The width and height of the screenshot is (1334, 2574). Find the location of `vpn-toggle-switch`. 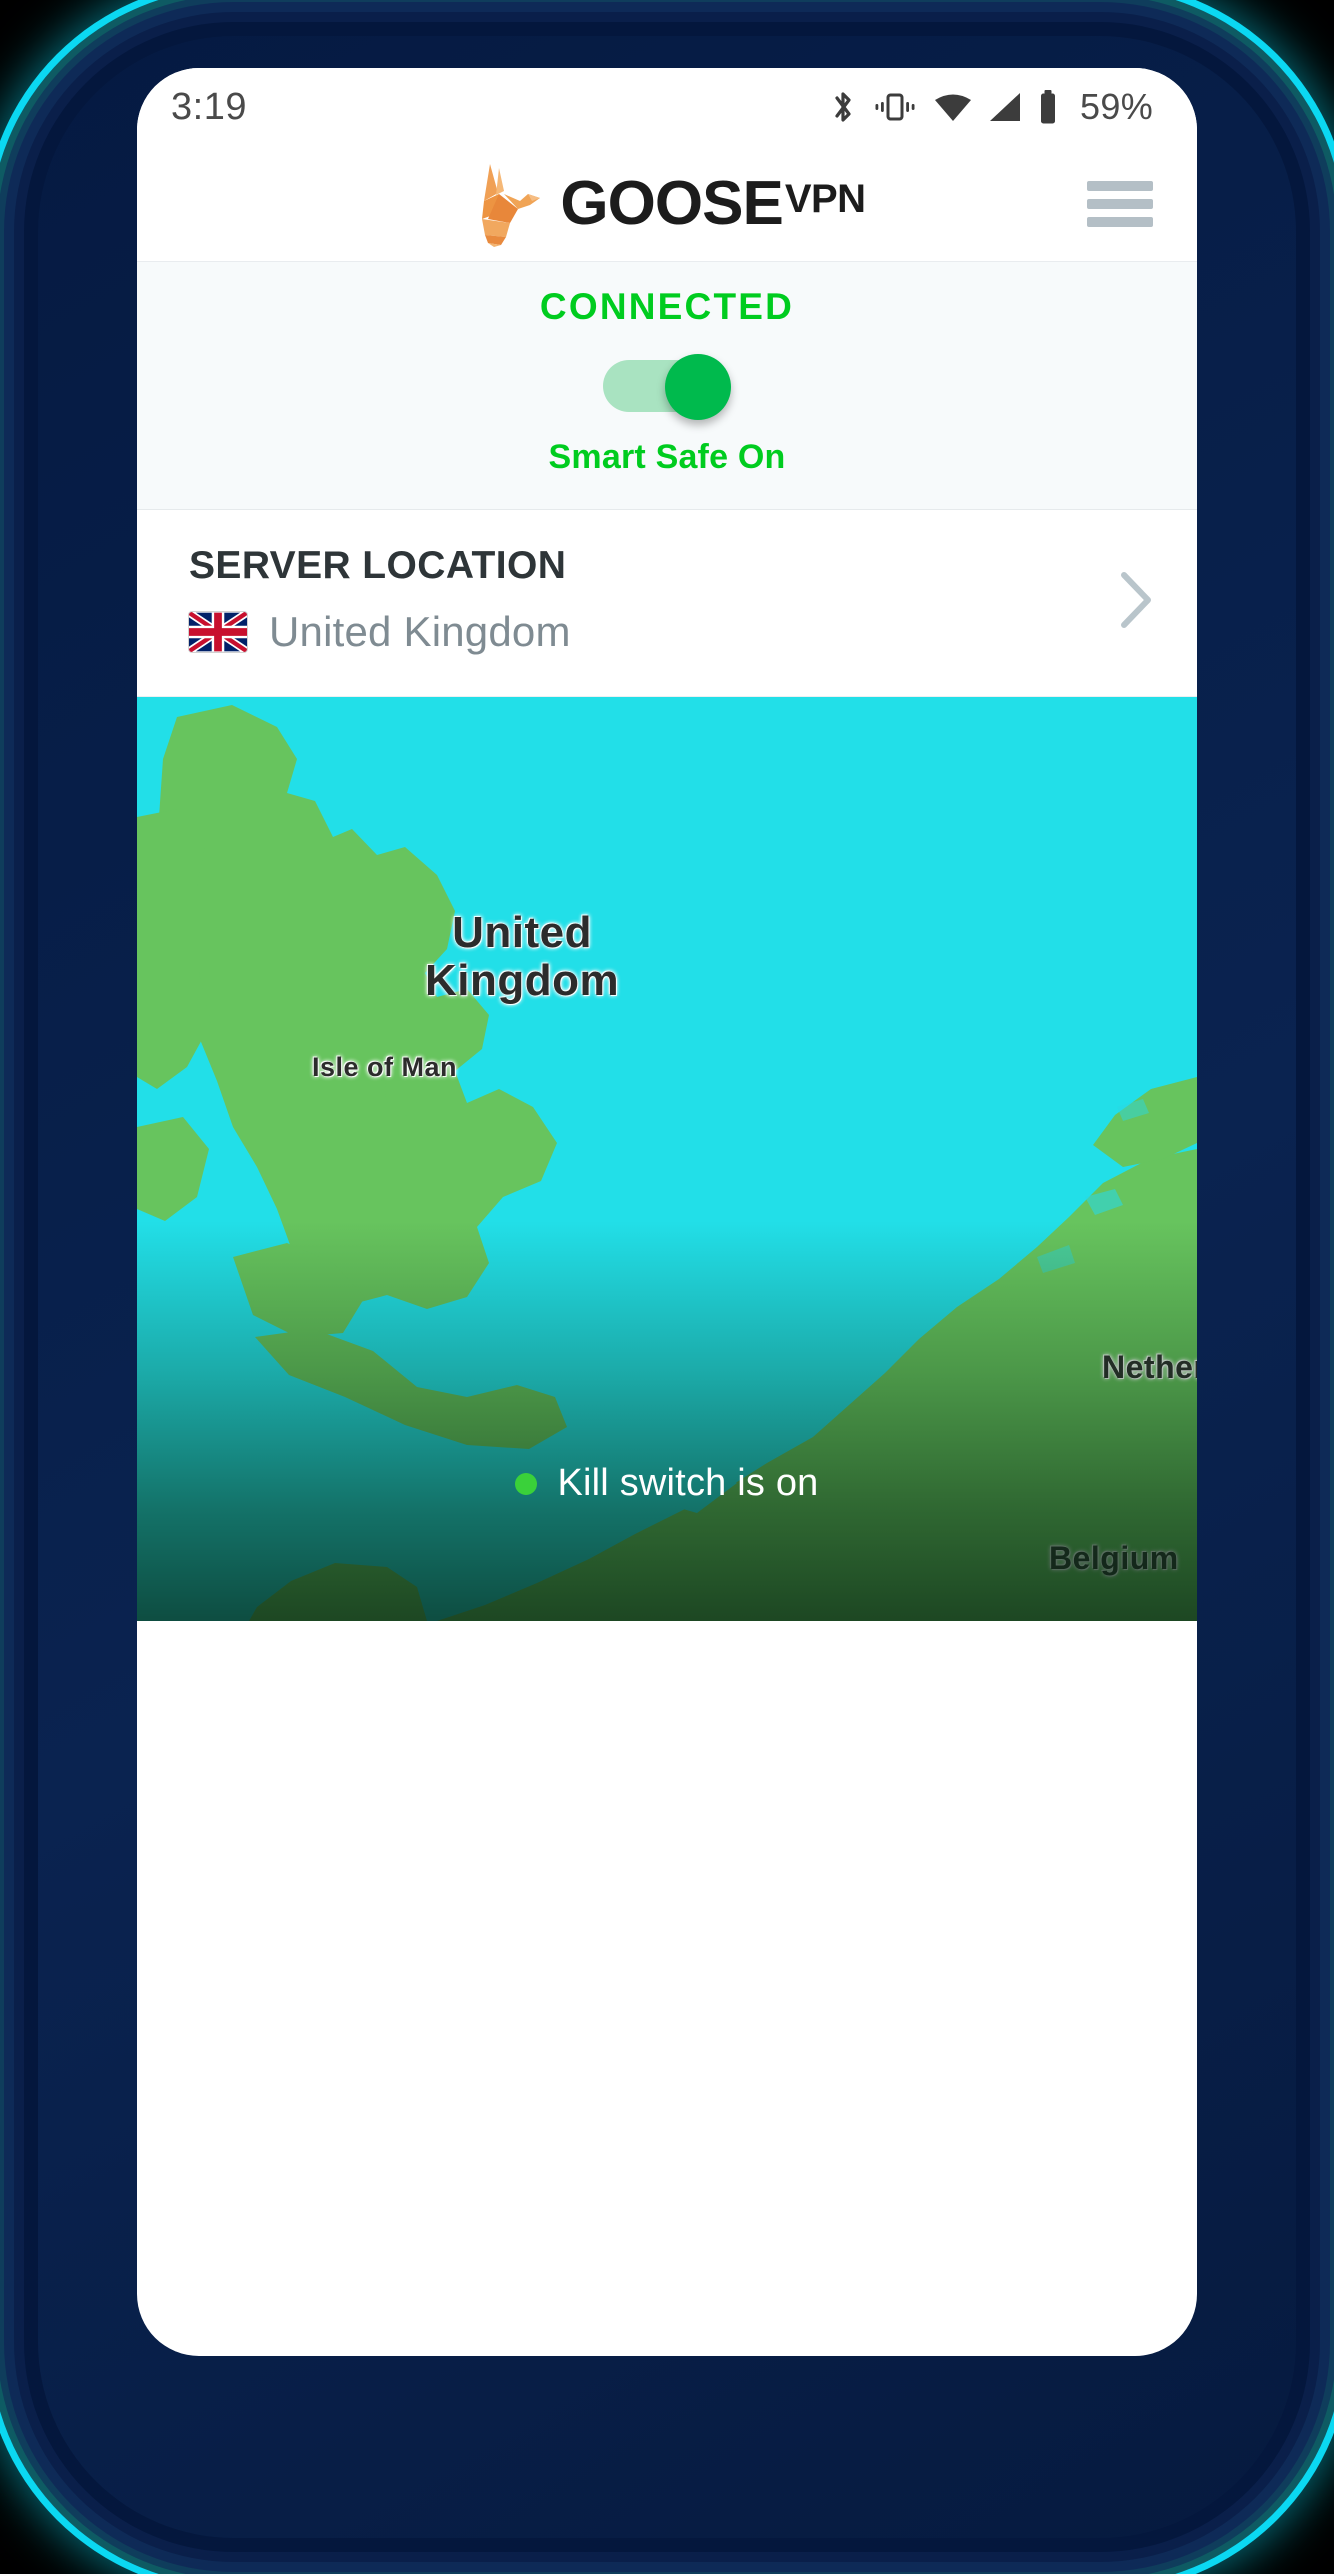

vpn-toggle-switch is located at coordinates (667, 387).